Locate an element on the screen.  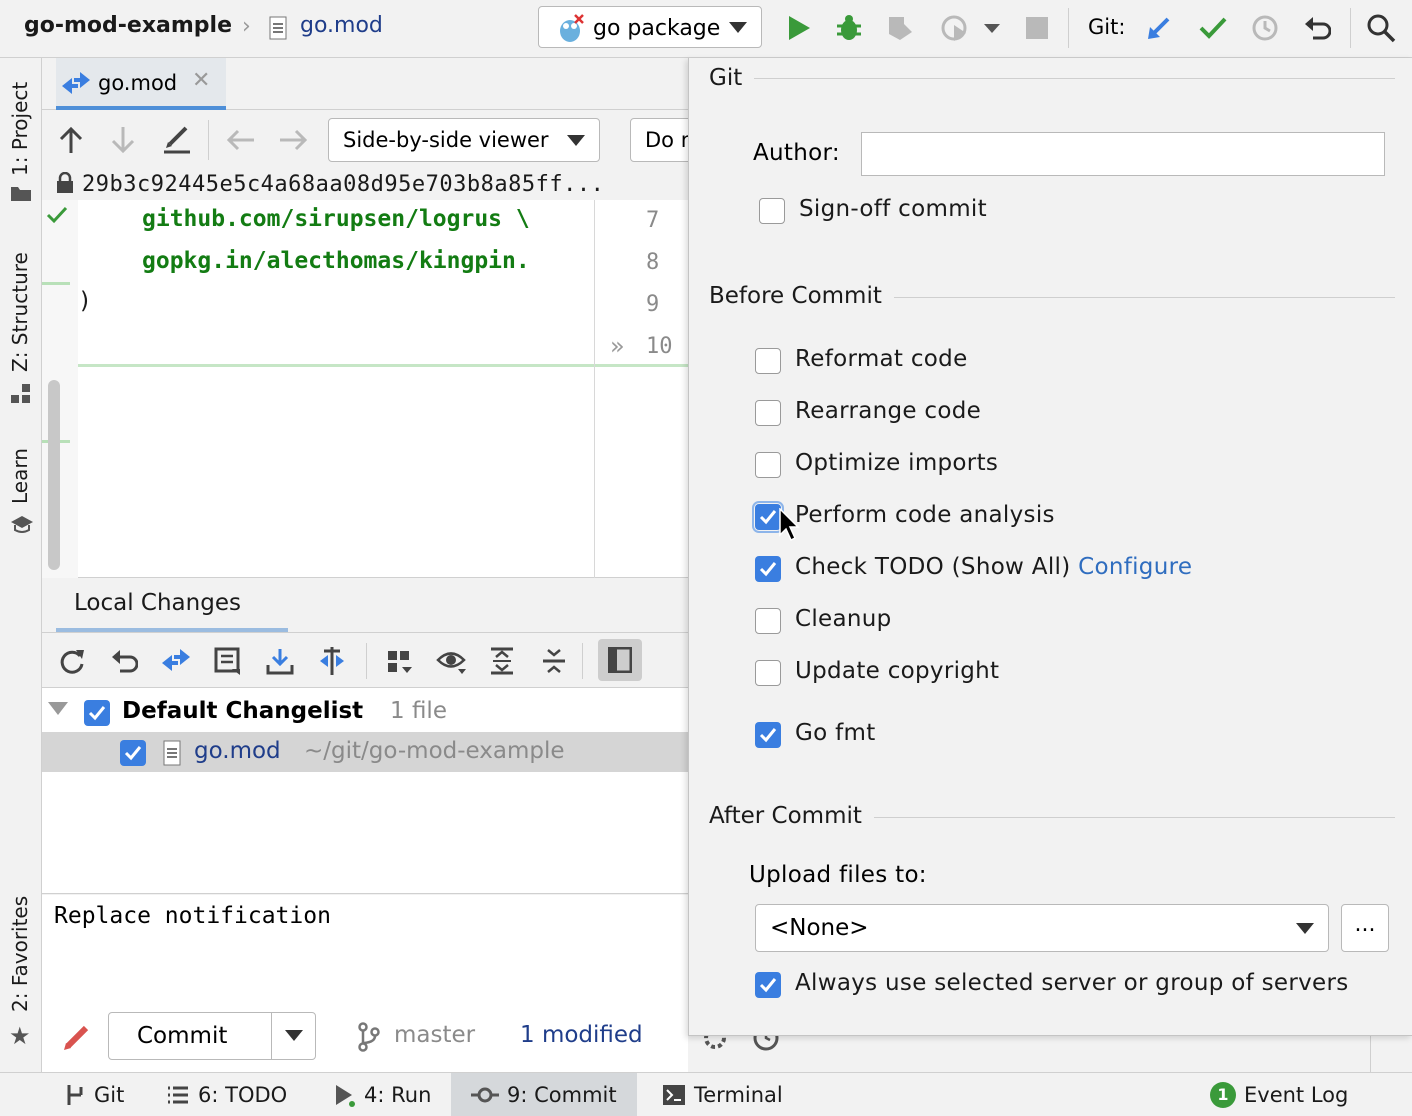
code-line-9: ) is located at coordinates (85, 301).